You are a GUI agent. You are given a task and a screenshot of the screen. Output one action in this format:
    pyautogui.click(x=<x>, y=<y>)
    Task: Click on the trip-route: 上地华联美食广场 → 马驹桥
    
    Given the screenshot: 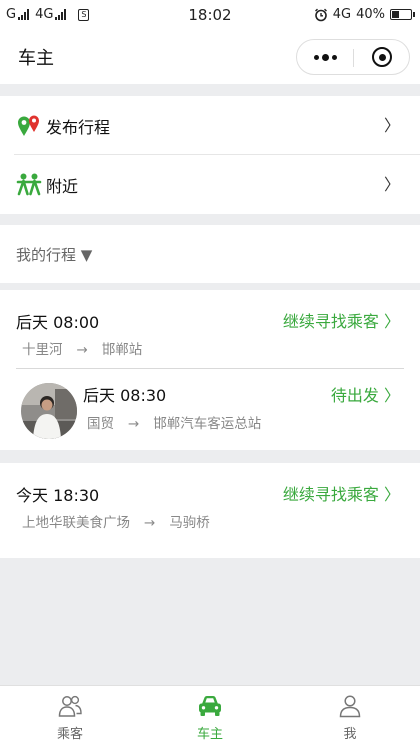 What is the action you would take?
    pyautogui.click(x=116, y=521)
    